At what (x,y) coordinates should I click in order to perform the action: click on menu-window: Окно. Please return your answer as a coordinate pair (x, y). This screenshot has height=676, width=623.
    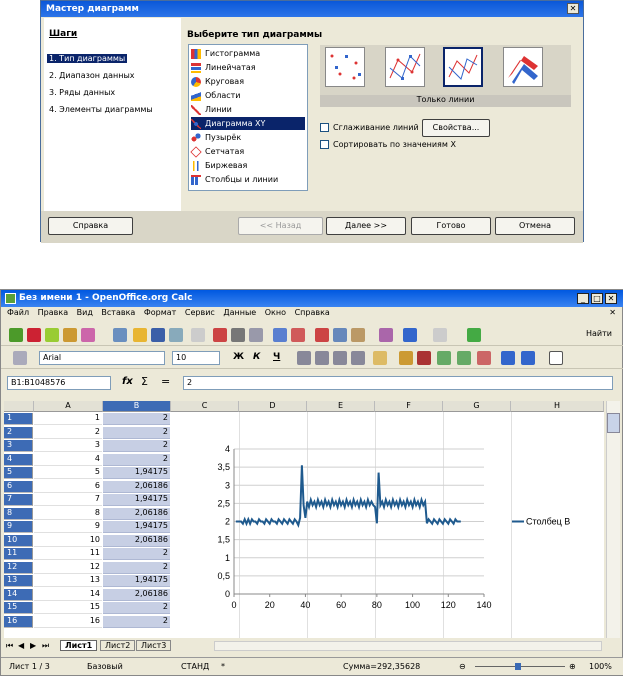
    Looking at the image, I should click on (275, 312).